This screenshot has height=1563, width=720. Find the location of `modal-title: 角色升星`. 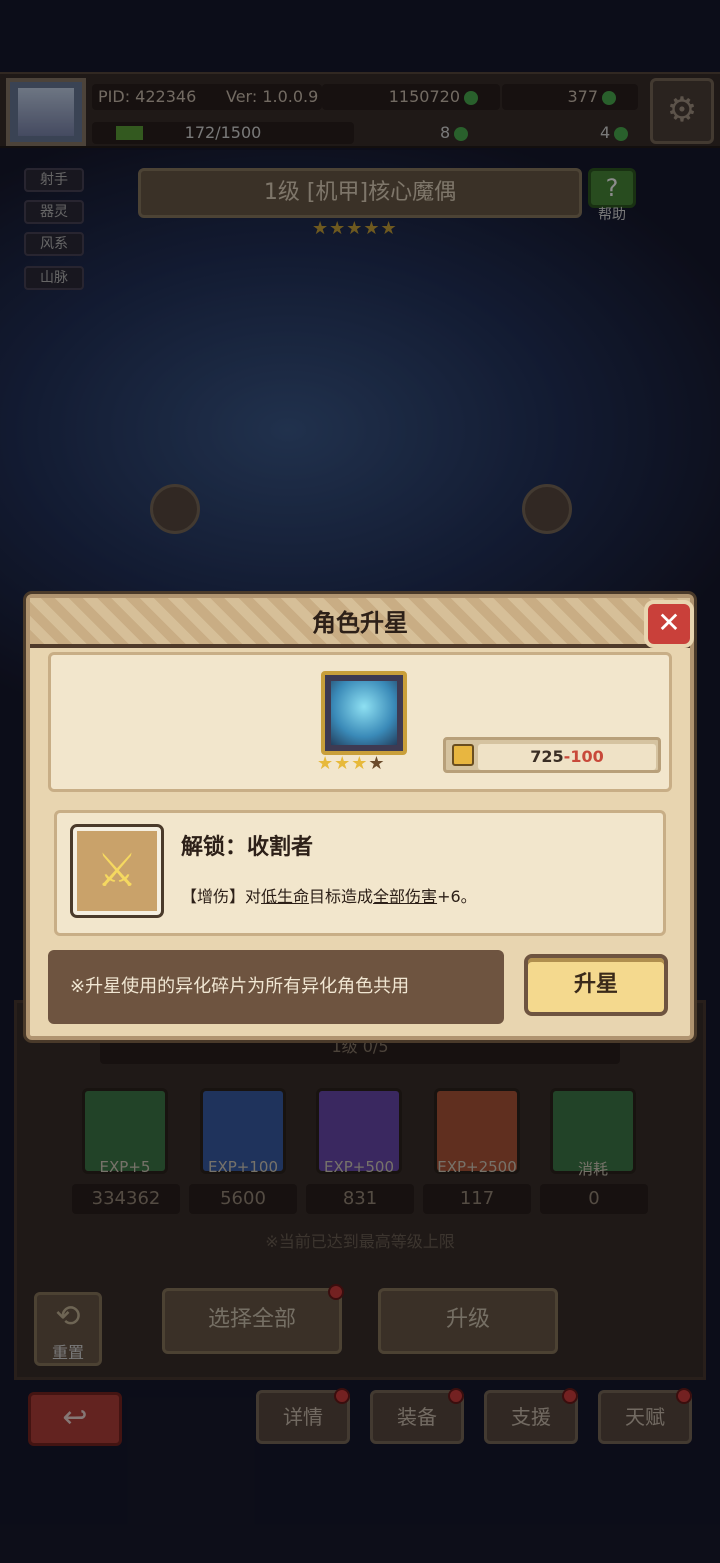

modal-title: 角色升星 is located at coordinates (360, 623).